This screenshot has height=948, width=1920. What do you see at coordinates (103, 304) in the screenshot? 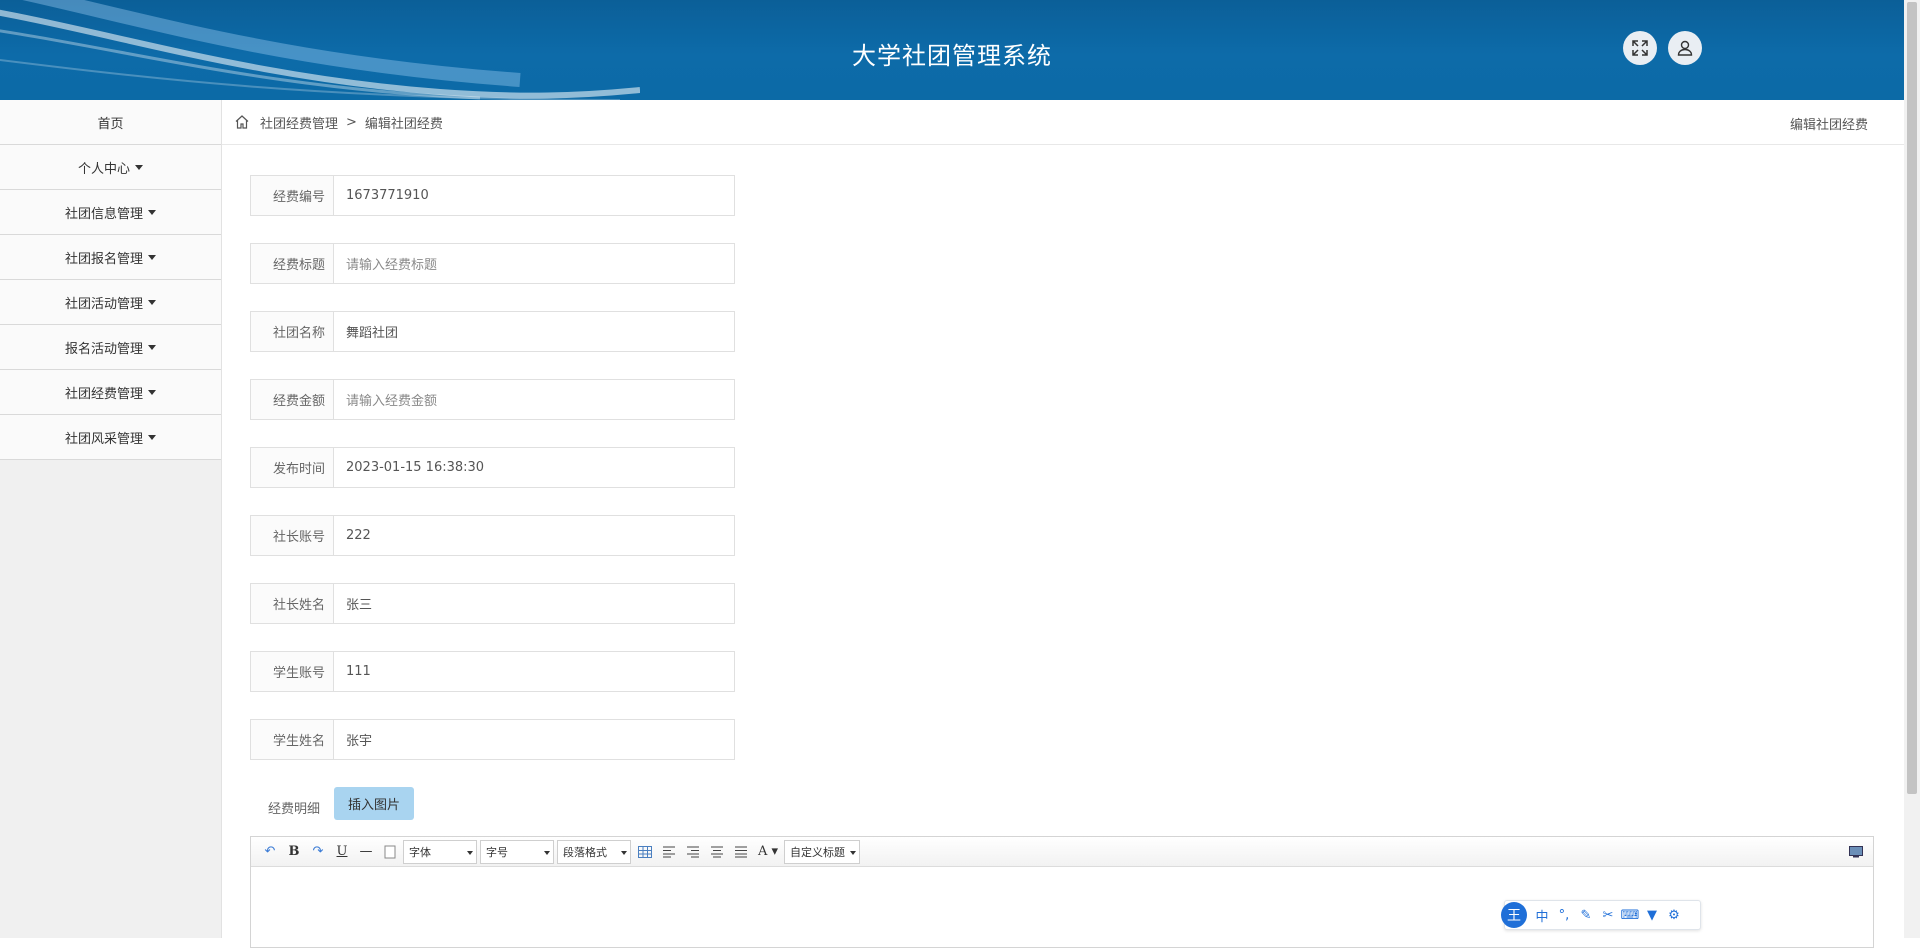
I see `sidebar-item-label: 社团活动管理` at bounding box center [103, 304].